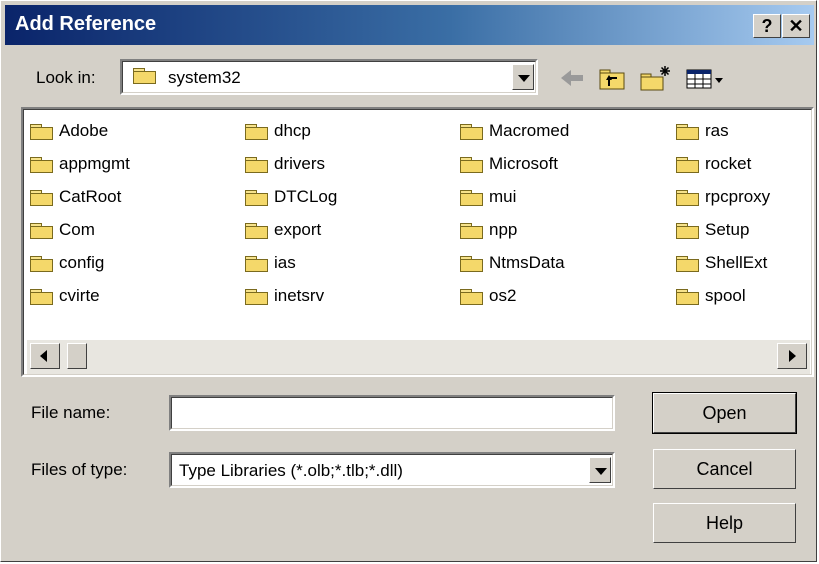 The image size is (819, 564). I want to click on horizontal-scrollbar, so click(418, 357).